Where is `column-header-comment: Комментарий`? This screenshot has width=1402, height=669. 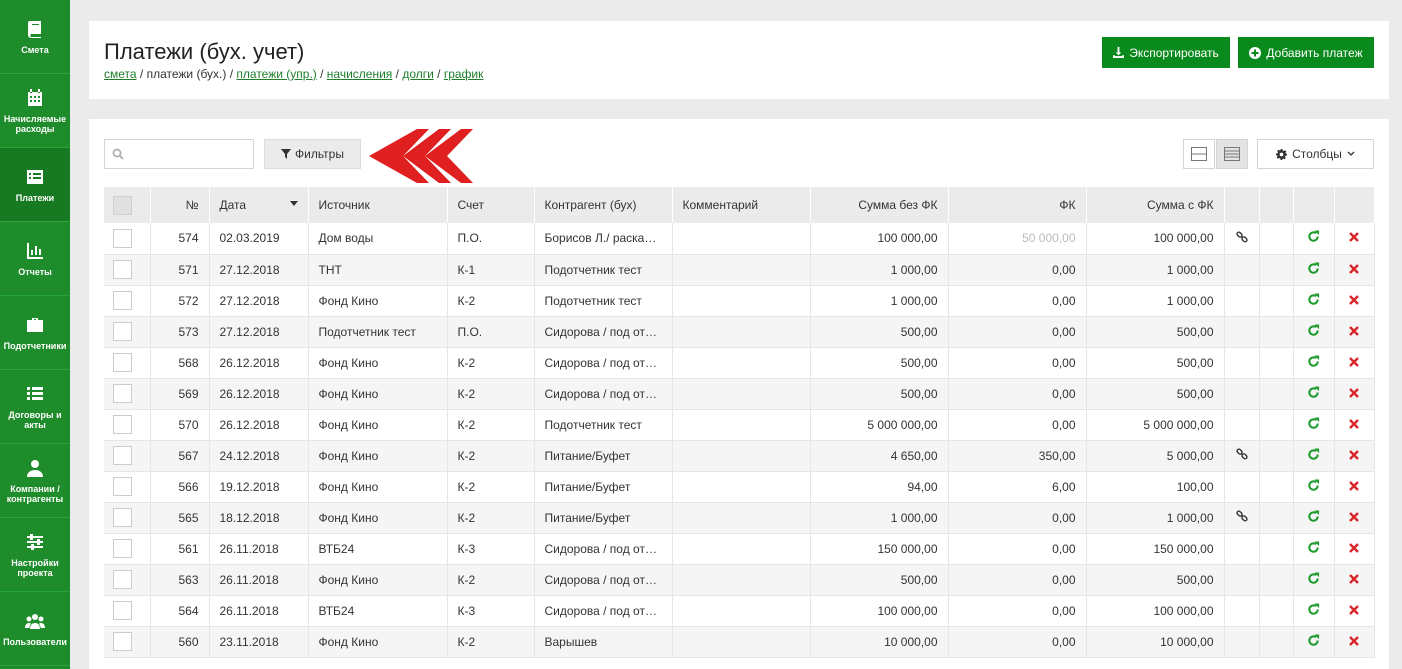 column-header-comment: Комментарий is located at coordinates (741, 205).